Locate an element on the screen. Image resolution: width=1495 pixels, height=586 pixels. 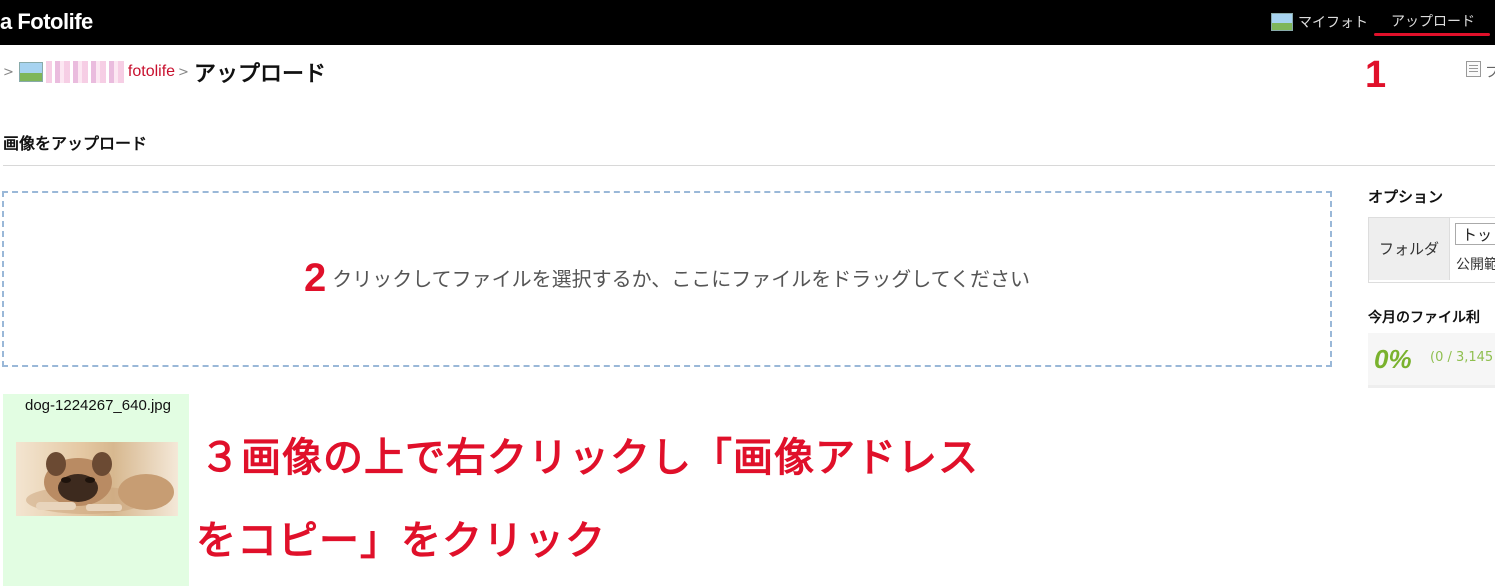
my-photo-link: マイフォト is located at coordinates (1319, 22).